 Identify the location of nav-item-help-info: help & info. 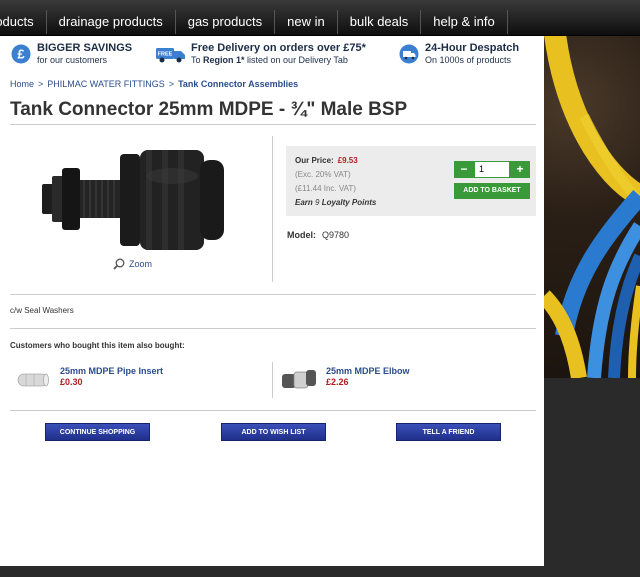
(464, 22).